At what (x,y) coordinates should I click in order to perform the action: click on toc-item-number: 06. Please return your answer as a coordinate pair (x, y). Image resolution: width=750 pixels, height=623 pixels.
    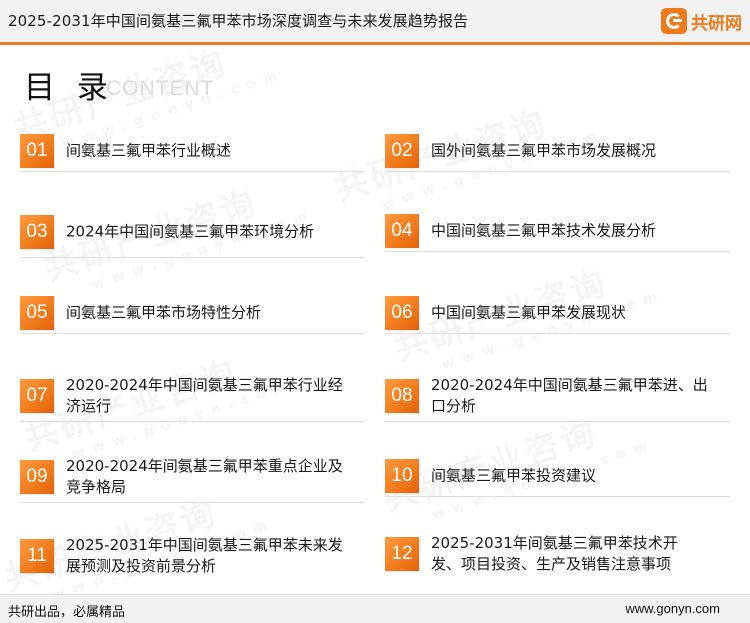
    Looking at the image, I should click on (402, 313).